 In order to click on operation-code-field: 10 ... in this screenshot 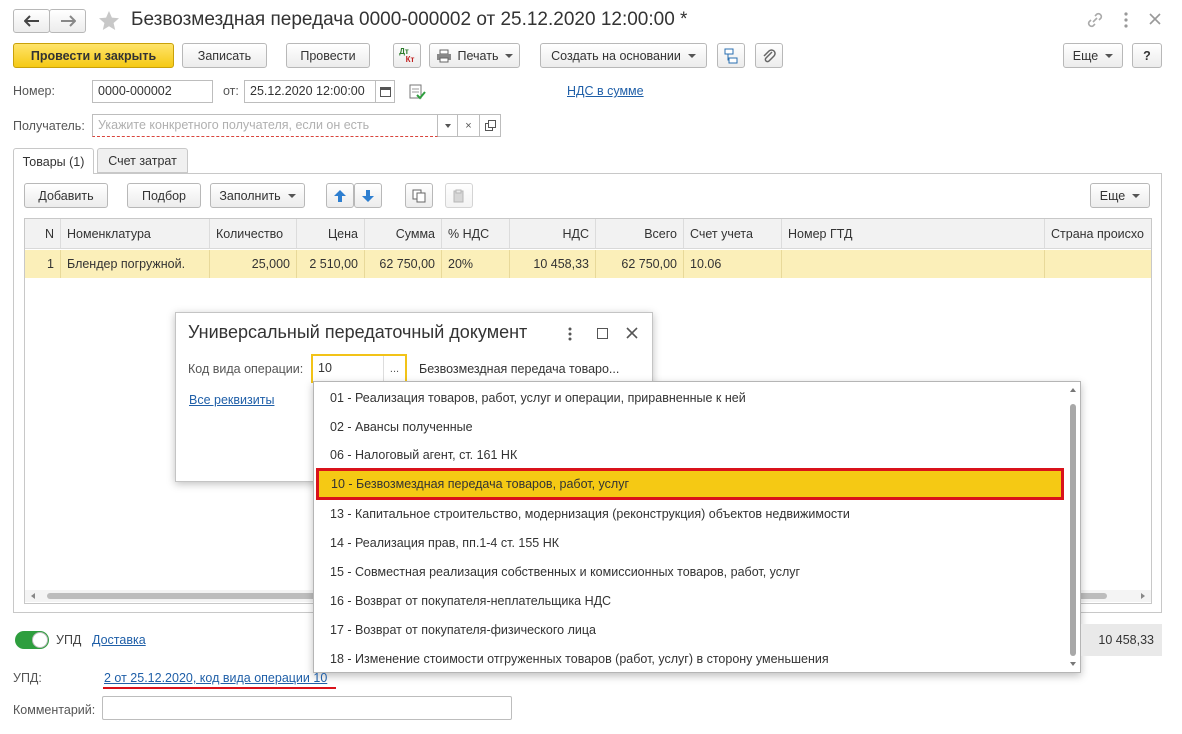, I will do `click(359, 368)`.